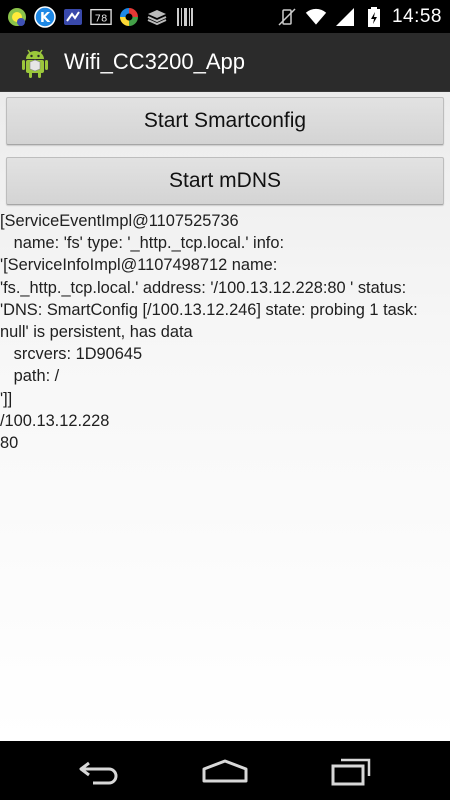 This screenshot has height=800, width=450. What do you see at coordinates (185, 17) in the screenshot?
I see `barcode-icon` at bounding box center [185, 17].